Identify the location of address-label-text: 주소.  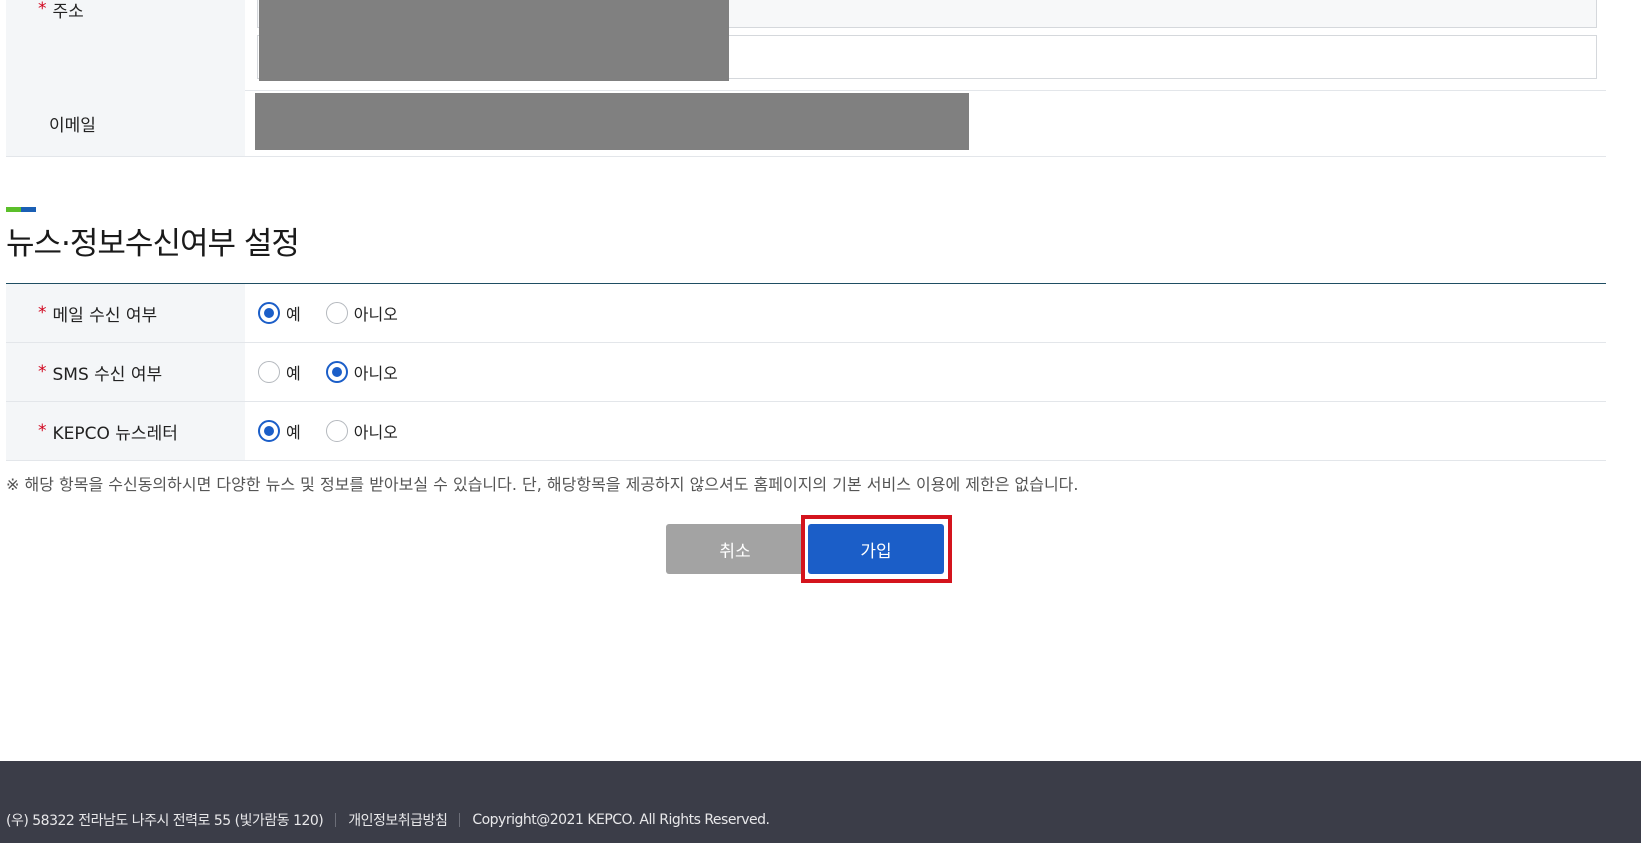
(68, 12).